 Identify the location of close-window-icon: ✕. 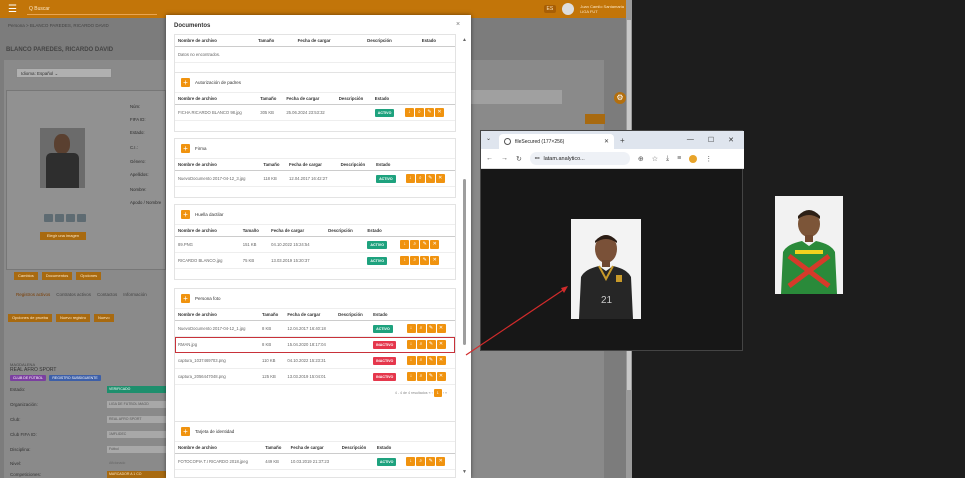
(731, 140).